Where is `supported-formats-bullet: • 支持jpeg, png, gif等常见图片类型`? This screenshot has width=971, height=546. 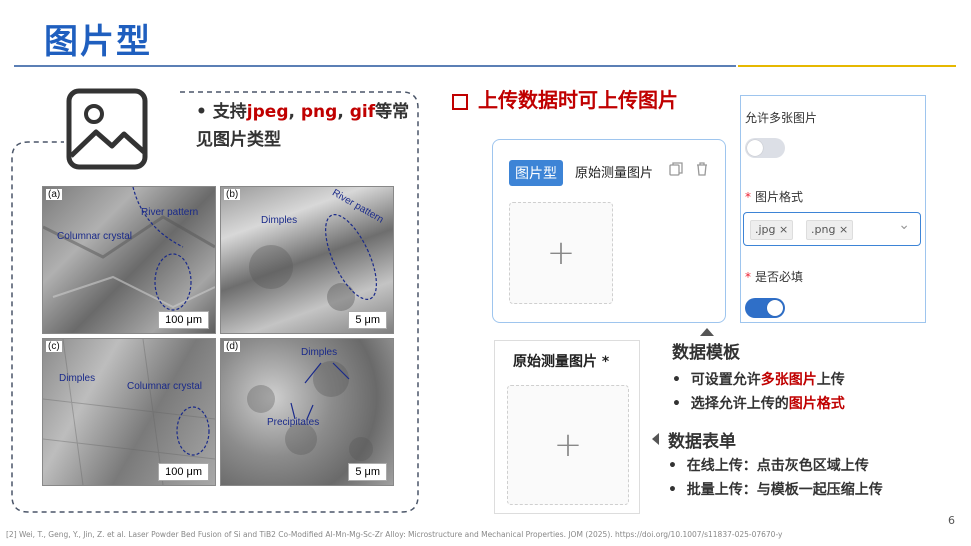
supported-formats-bullet: • 支持jpeg, png, gif等常见图片类型 is located at coordinates (303, 126).